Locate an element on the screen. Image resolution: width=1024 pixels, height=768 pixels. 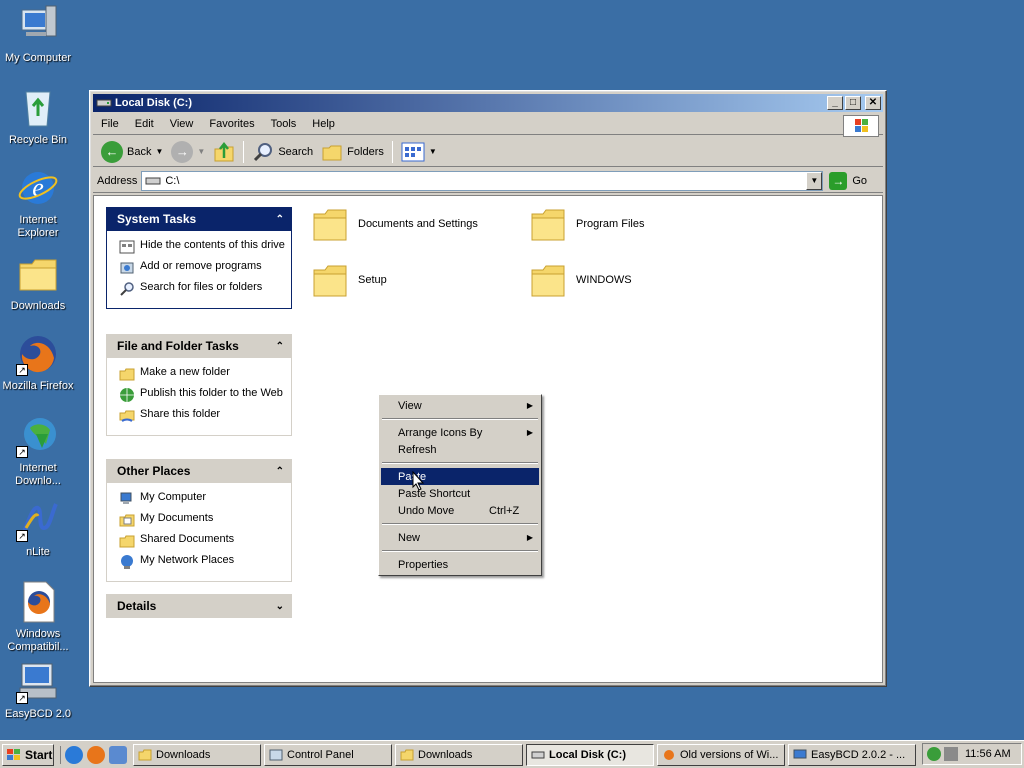
desktop-icon-mozilla-firefox: ↗ Mozilla Firefox is located at coordinates (38, 362).